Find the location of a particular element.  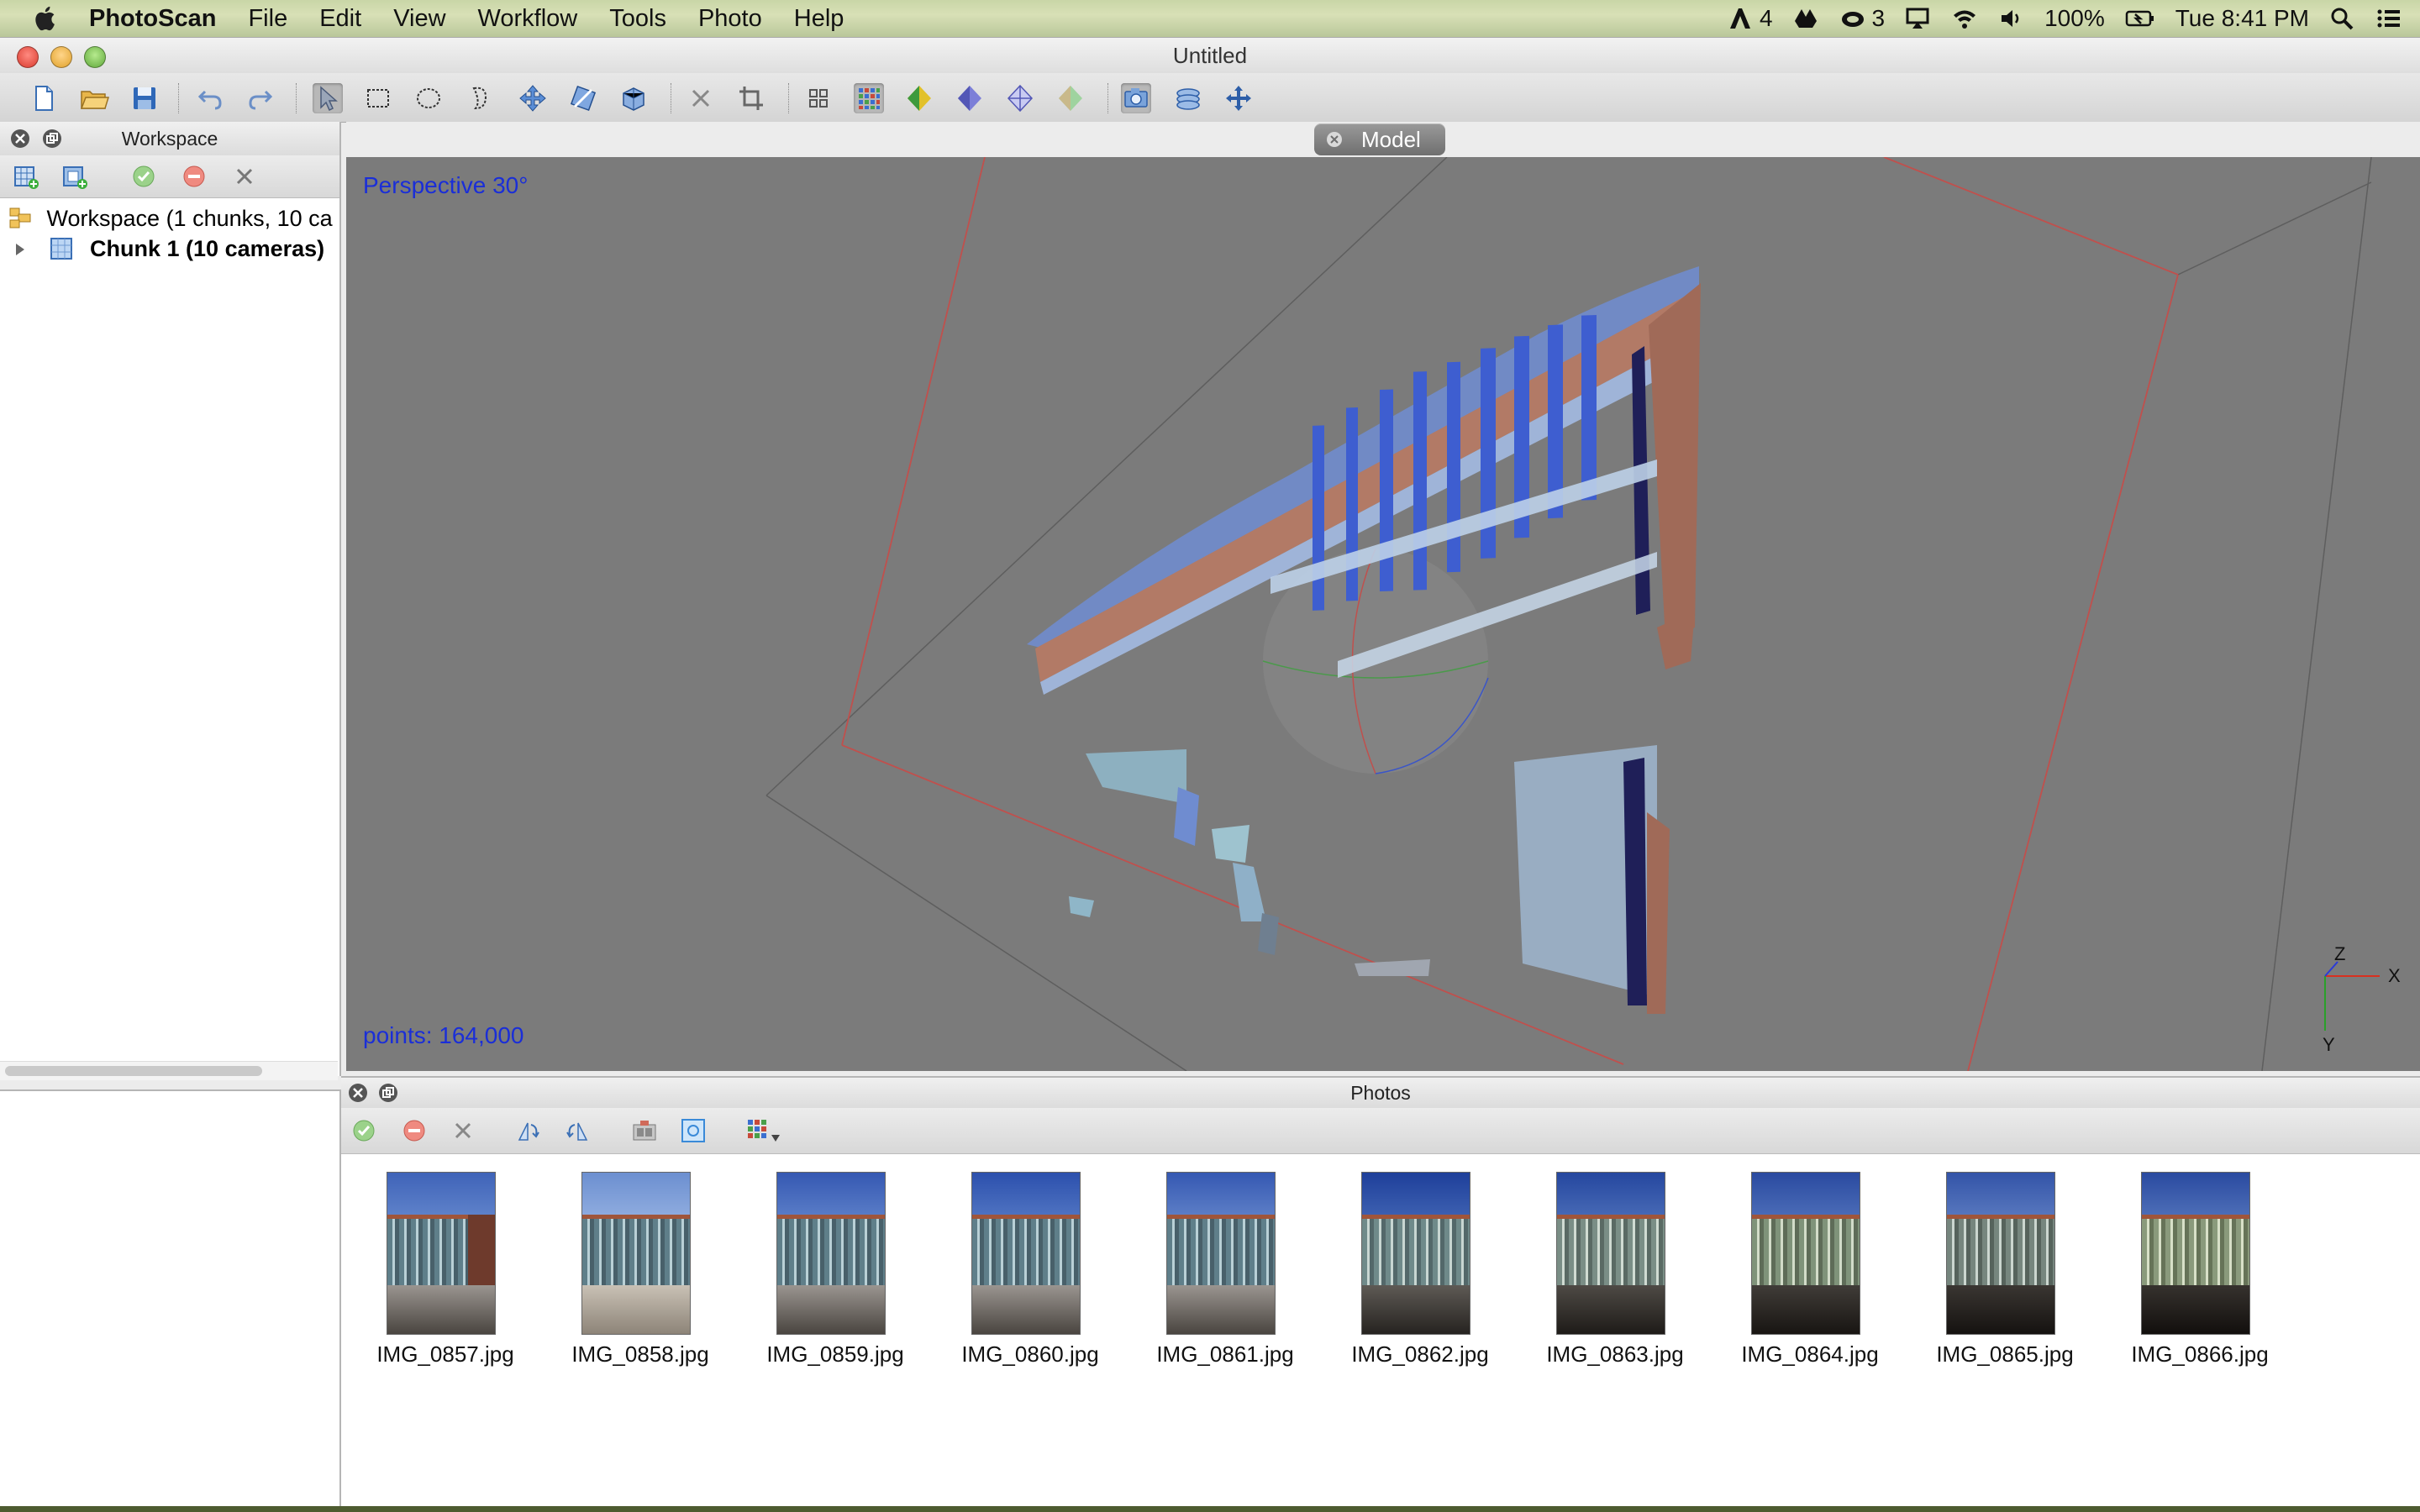

move-region-icon is located at coordinates (633, 99).